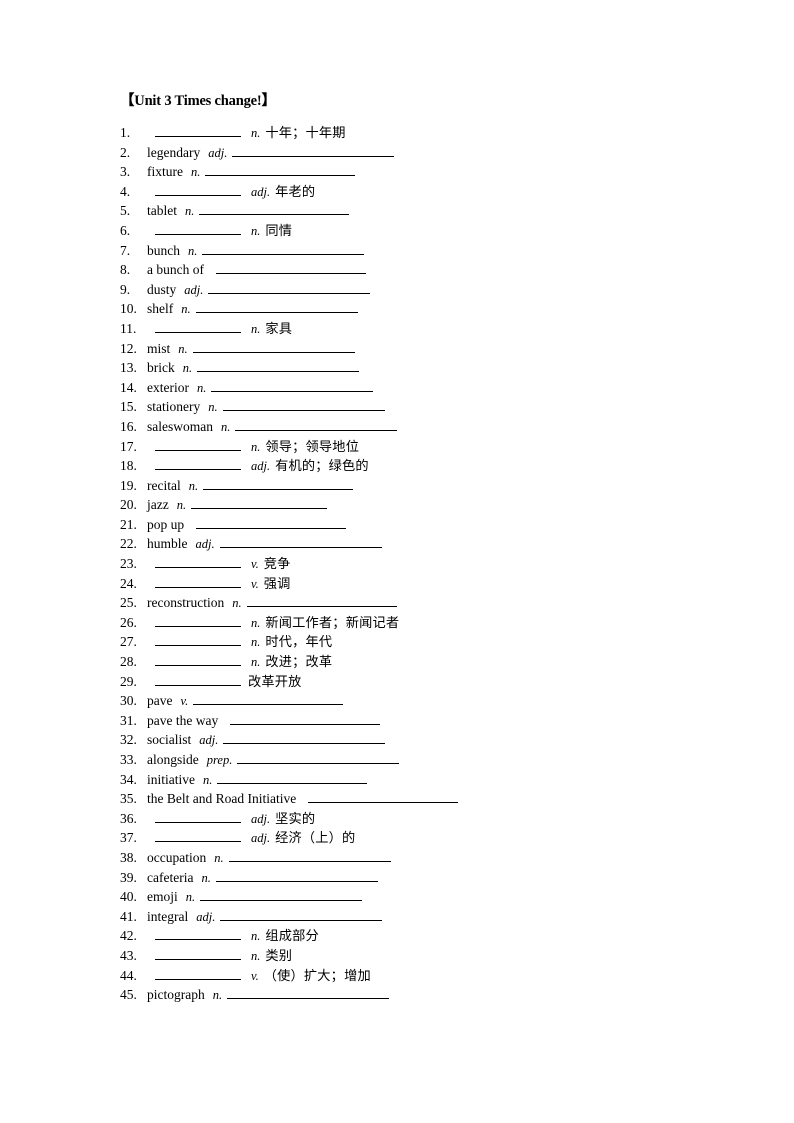 Image resolution: width=794 pixels, height=1123 pixels. What do you see at coordinates (400, 603) in the screenshot?
I see `vocab-row: 25. reconstruction n.` at bounding box center [400, 603].